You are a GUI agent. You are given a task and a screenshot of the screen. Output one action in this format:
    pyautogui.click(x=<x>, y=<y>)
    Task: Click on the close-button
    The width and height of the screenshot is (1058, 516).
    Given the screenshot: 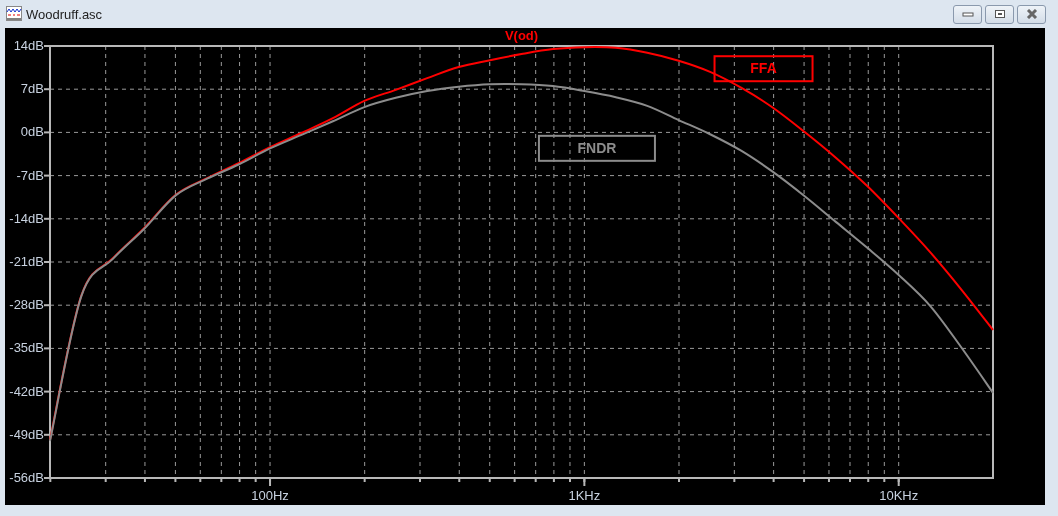 What is the action you would take?
    pyautogui.click(x=1031, y=14)
    